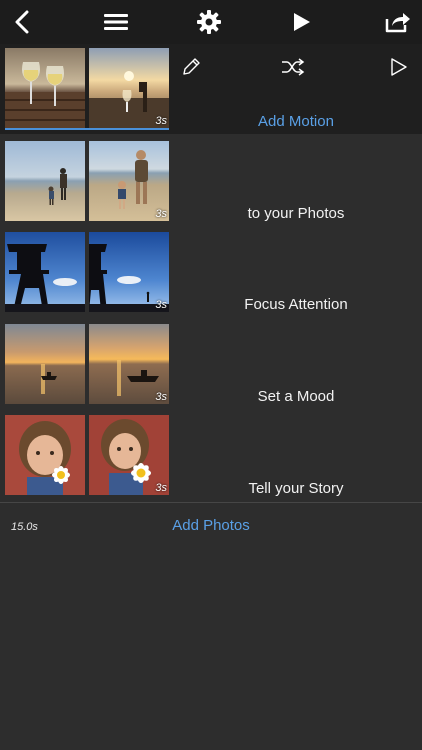 The width and height of the screenshot is (422, 750). What do you see at coordinates (399, 67) in the screenshot?
I see `play-outline-icon` at bounding box center [399, 67].